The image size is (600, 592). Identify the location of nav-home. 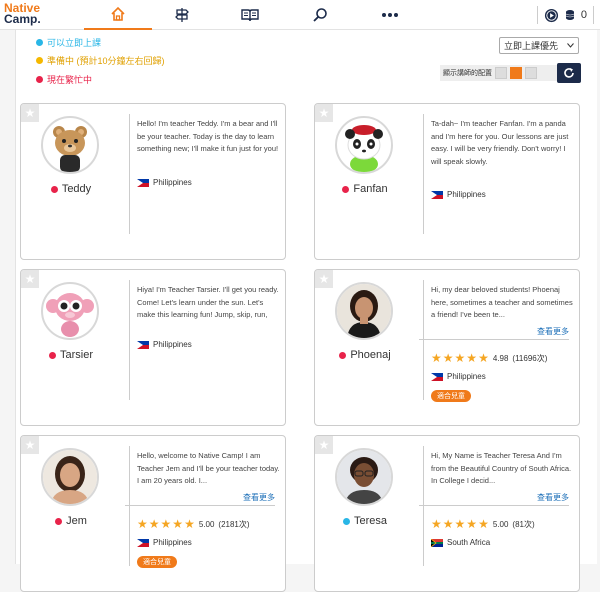
(118, 15).